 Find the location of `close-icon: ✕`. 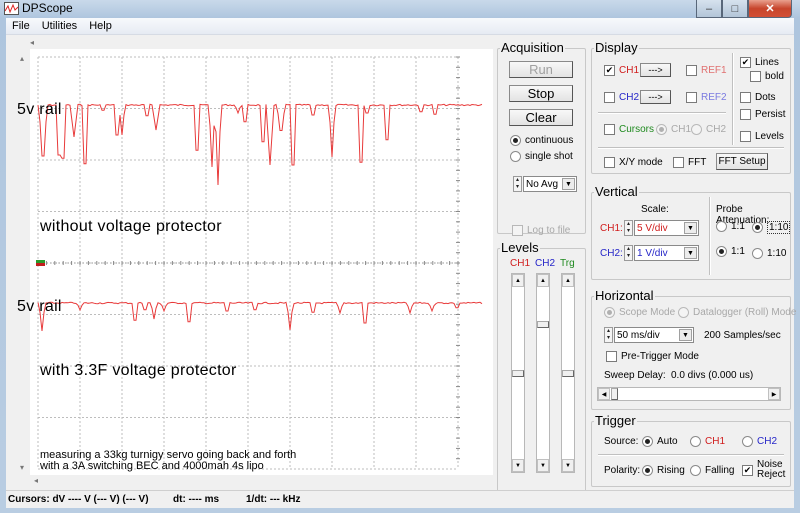

close-icon: ✕ is located at coordinates (770, 9).